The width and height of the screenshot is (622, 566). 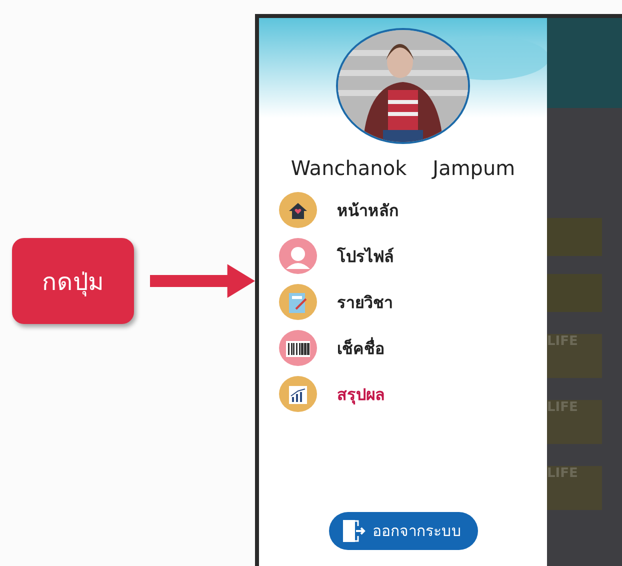 I want to click on menu-item: เช็คชื่อ, so click(x=413, y=348).